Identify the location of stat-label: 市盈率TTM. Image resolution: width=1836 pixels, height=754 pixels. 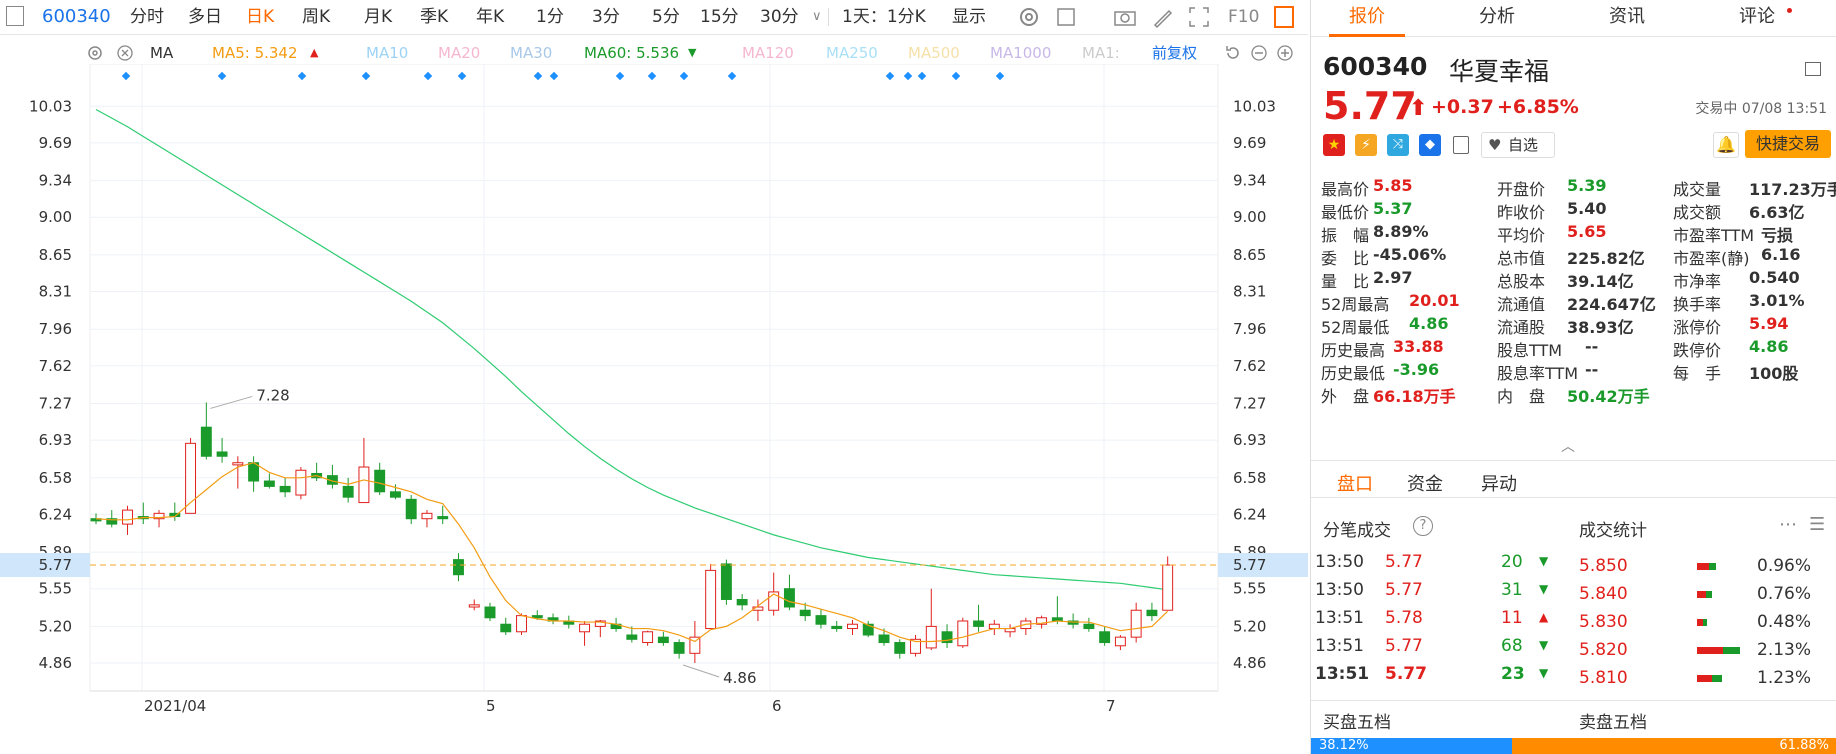
(1714, 235).